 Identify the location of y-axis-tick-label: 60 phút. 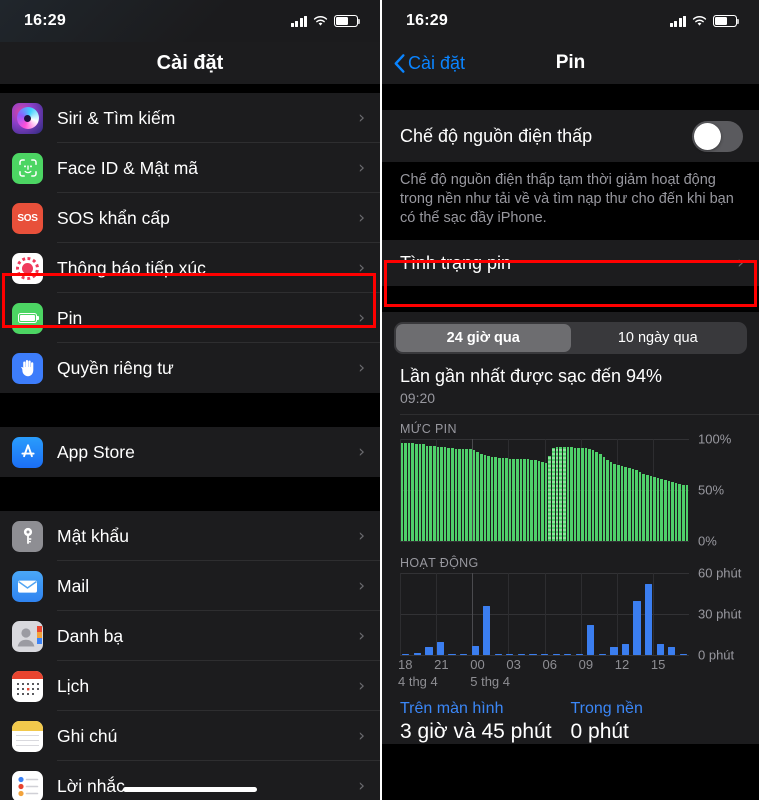
(720, 573).